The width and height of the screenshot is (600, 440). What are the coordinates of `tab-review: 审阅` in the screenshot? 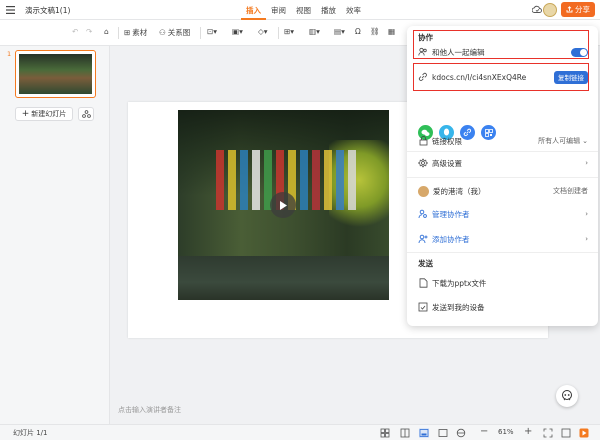 It's located at (278, 10).